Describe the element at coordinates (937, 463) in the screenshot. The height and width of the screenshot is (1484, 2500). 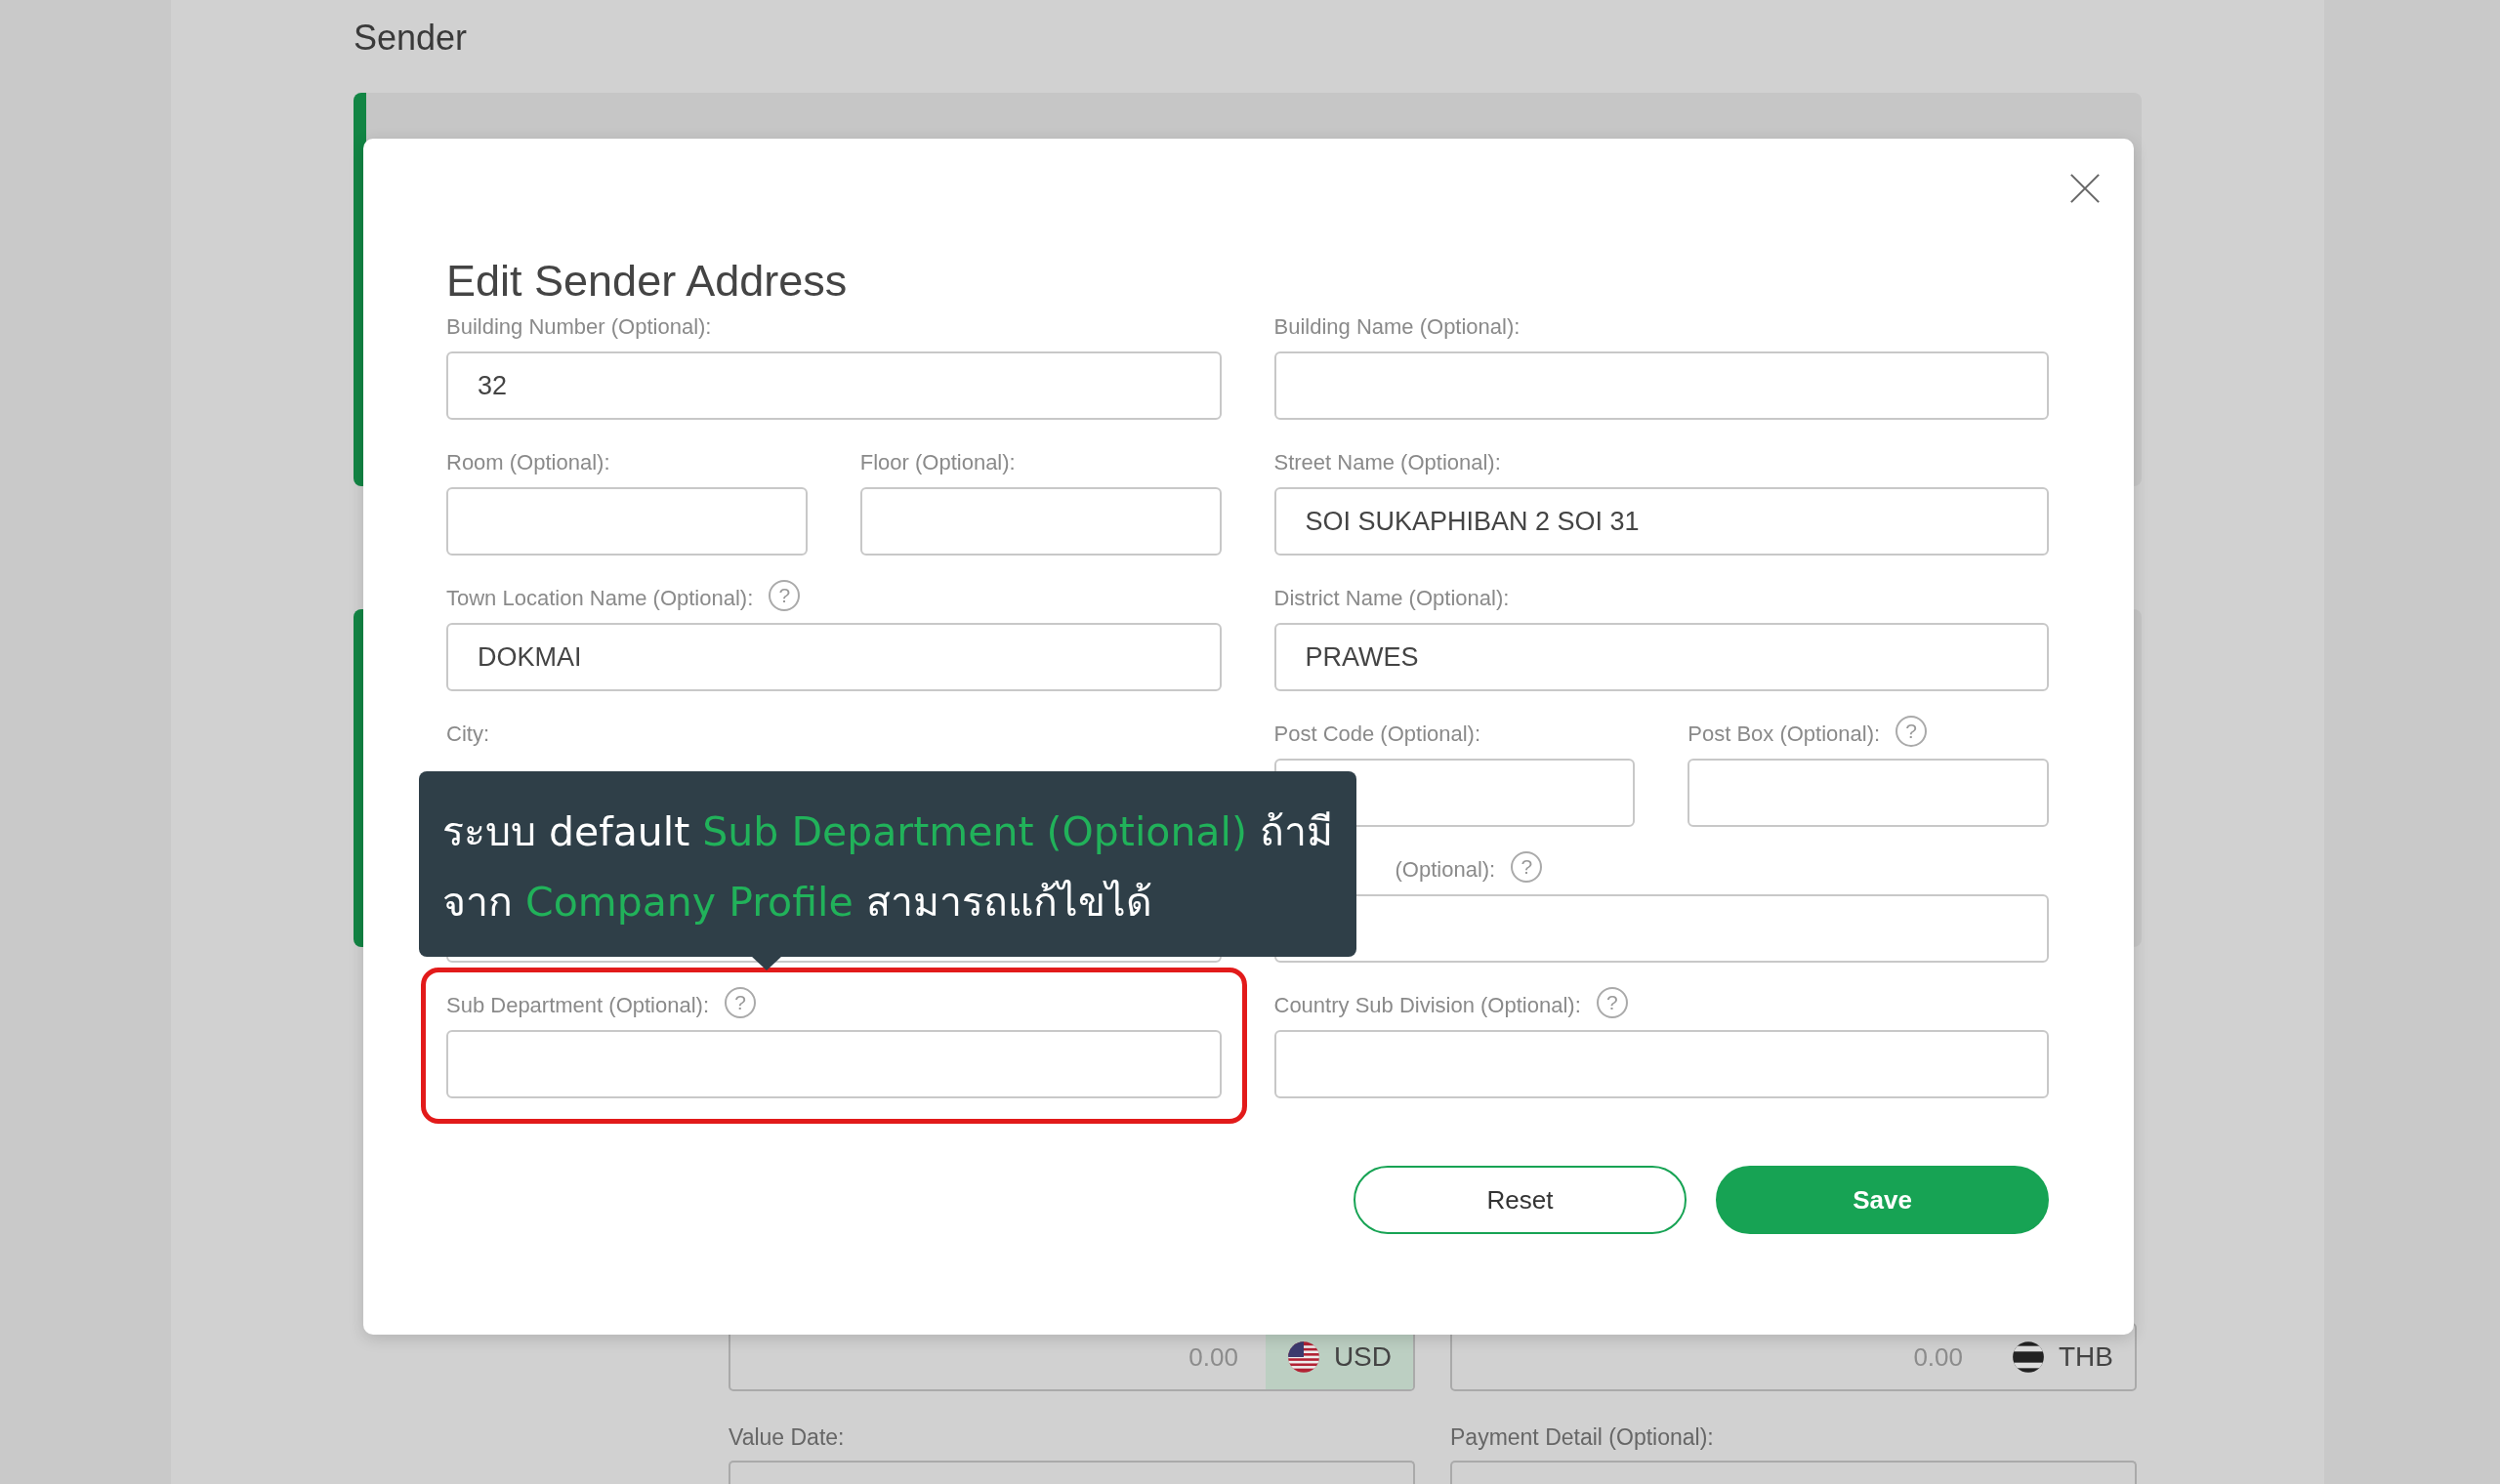
I see `field-label: Floor (Optional):` at that location.